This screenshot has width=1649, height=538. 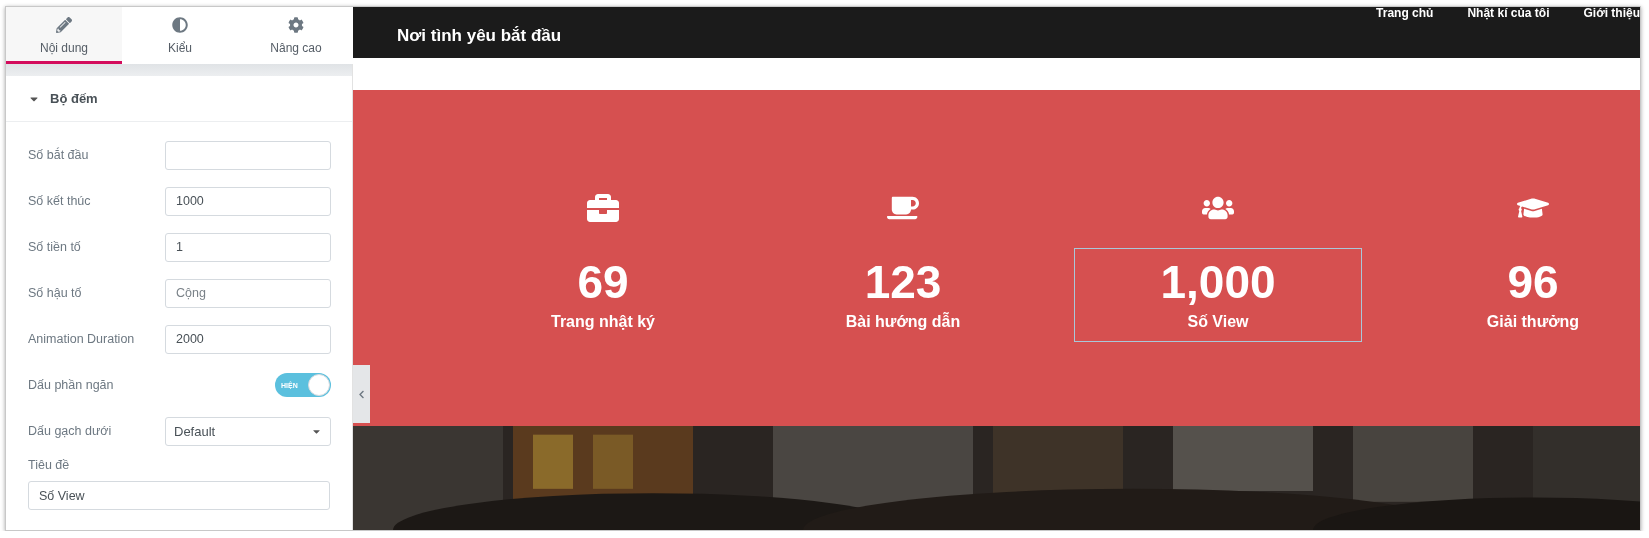 What do you see at coordinates (248, 339) in the screenshot?
I see `input-field: 2000` at bounding box center [248, 339].